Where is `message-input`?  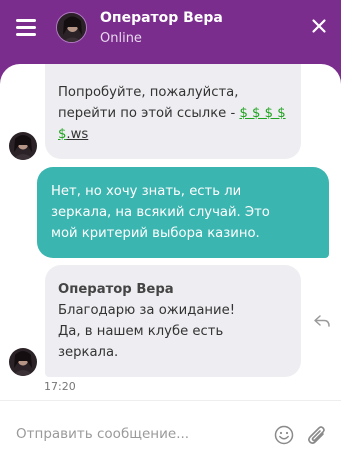 message-input is located at coordinates (136, 434).